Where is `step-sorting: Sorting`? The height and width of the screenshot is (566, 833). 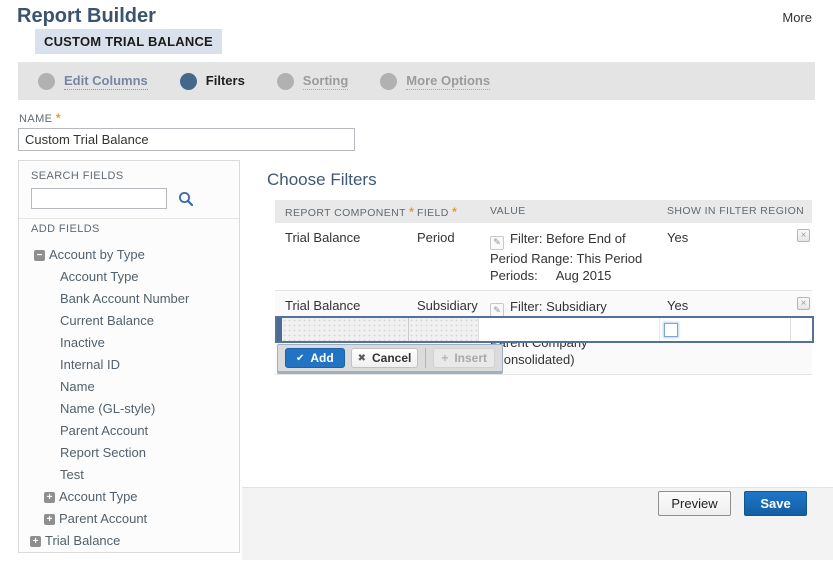
step-sorting: Sorting is located at coordinates (312, 81).